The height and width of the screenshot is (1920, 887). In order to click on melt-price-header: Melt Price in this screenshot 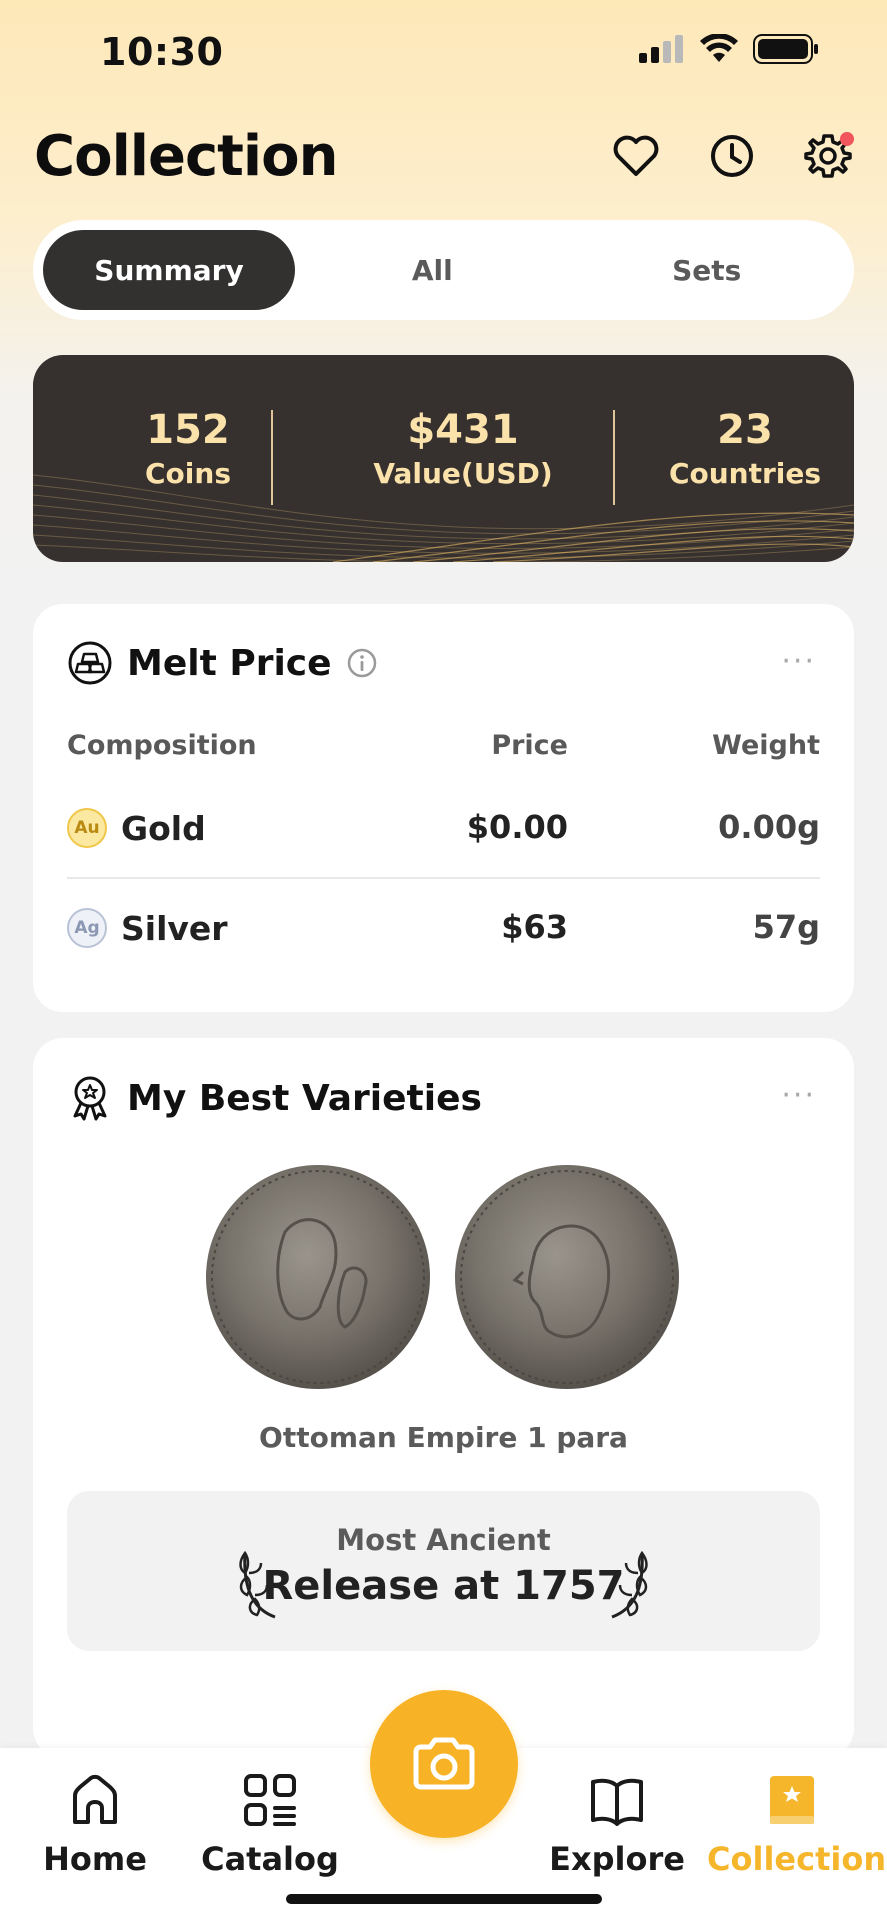, I will do `click(222, 663)`.